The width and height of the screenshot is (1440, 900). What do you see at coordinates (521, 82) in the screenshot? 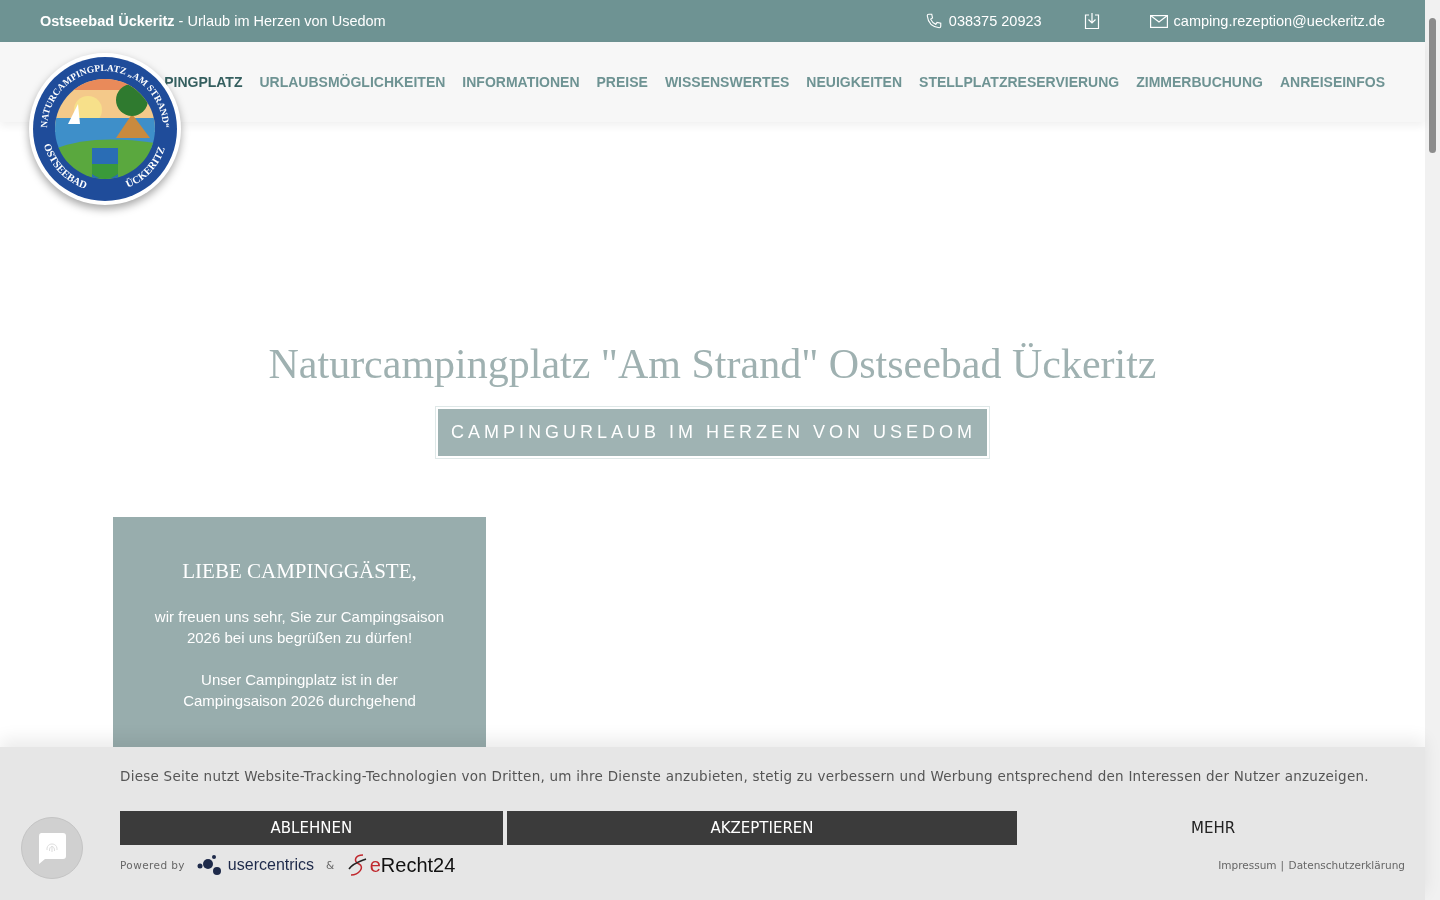
I see `nav-link: INFORMATIONEN` at bounding box center [521, 82].